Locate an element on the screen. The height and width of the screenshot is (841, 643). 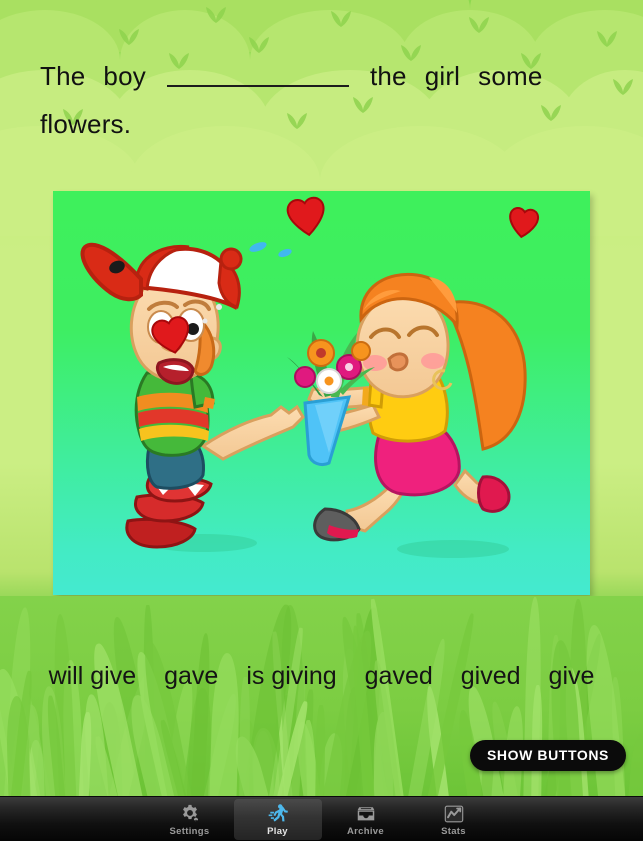
chart-icon is located at coordinates (453, 813).